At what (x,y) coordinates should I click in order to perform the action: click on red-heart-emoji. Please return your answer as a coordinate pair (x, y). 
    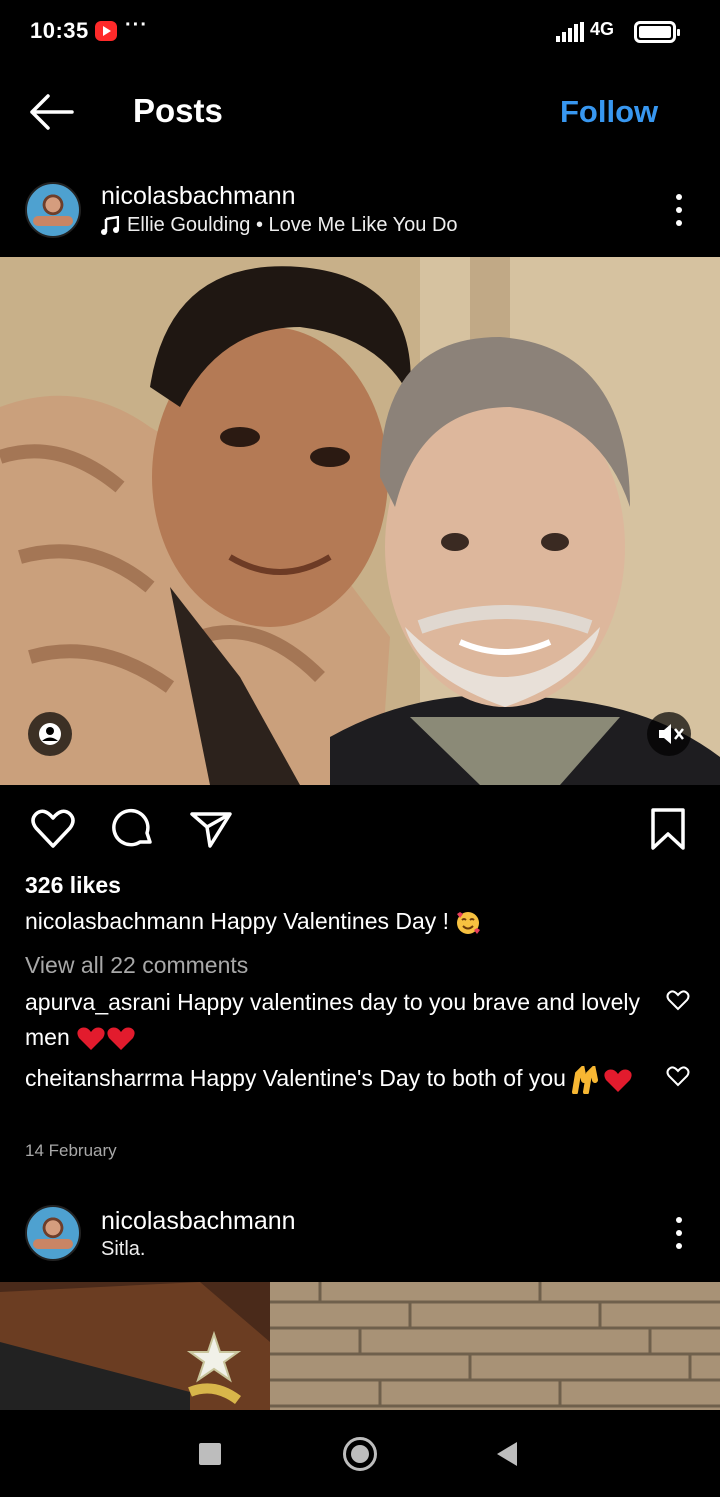
    Looking at the image, I should click on (106, 1038).